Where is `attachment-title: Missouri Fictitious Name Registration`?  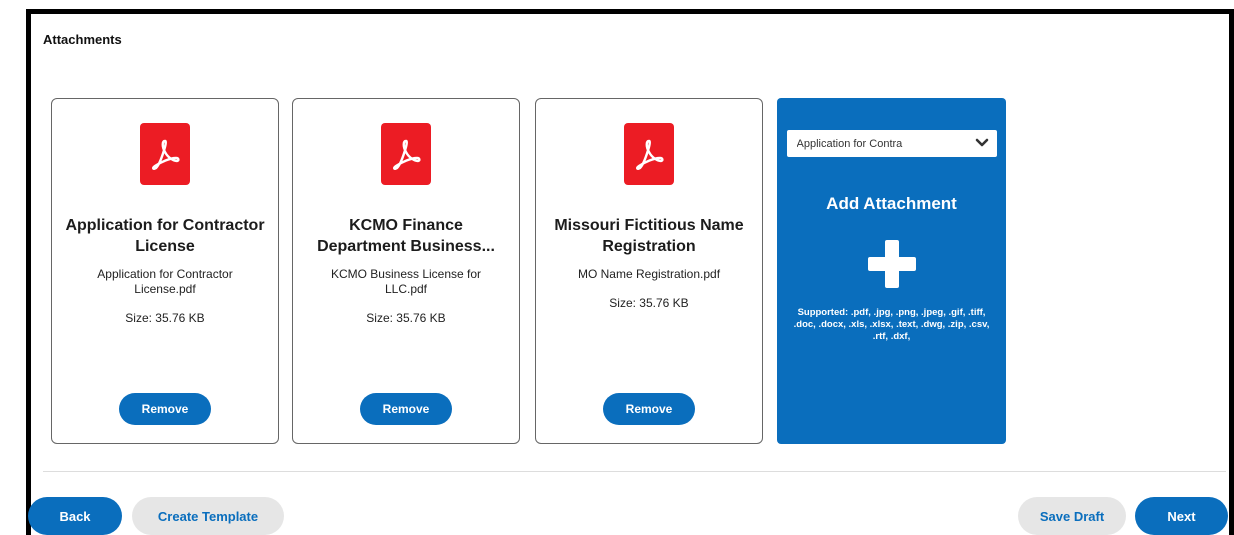 attachment-title: Missouri Fictitious Name Registration is located at coordinates (649, 236).